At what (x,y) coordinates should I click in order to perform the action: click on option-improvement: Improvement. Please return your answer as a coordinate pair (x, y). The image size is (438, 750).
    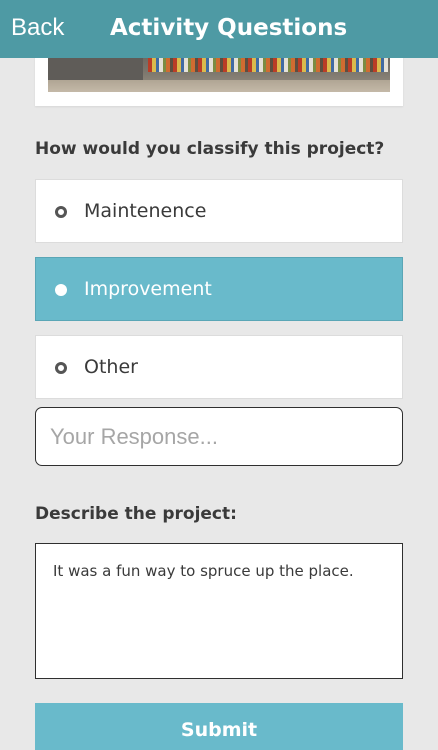
    Looking at the image, I should click on (219, 289).